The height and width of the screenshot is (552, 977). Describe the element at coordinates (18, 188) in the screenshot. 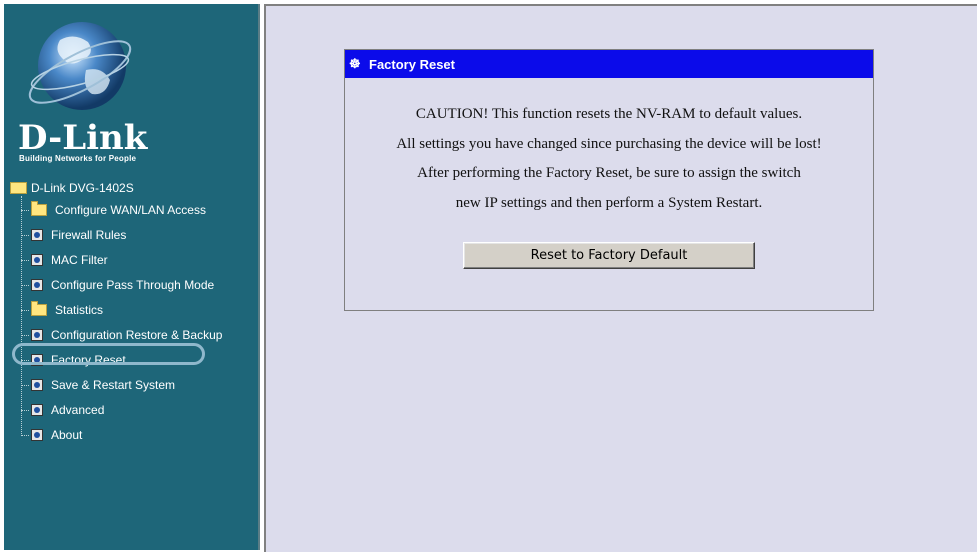

I see `open-folder-icon` at that location.